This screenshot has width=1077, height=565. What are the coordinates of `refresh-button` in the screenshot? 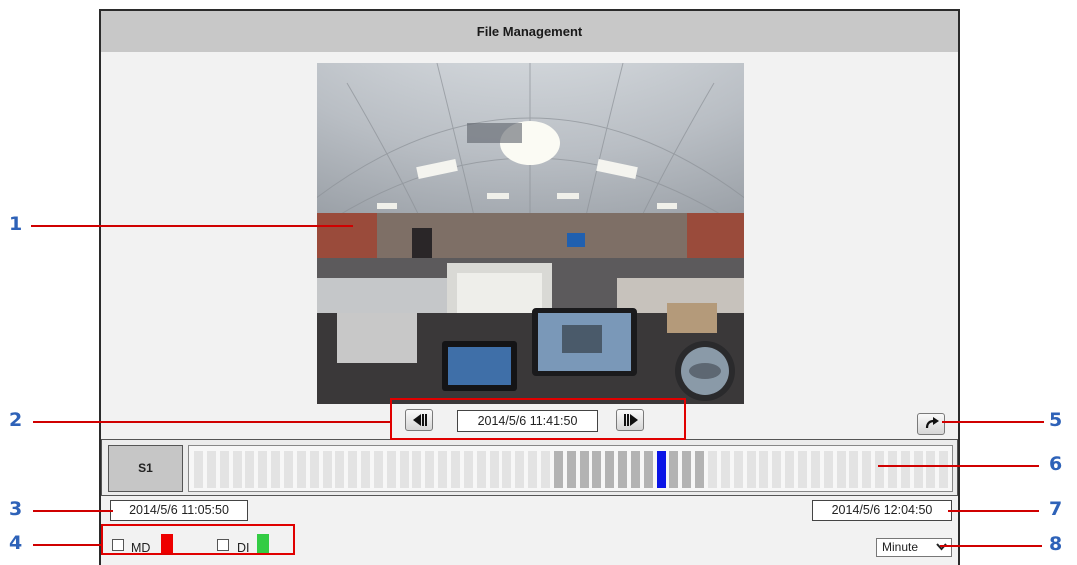 It's located at (931, 424).